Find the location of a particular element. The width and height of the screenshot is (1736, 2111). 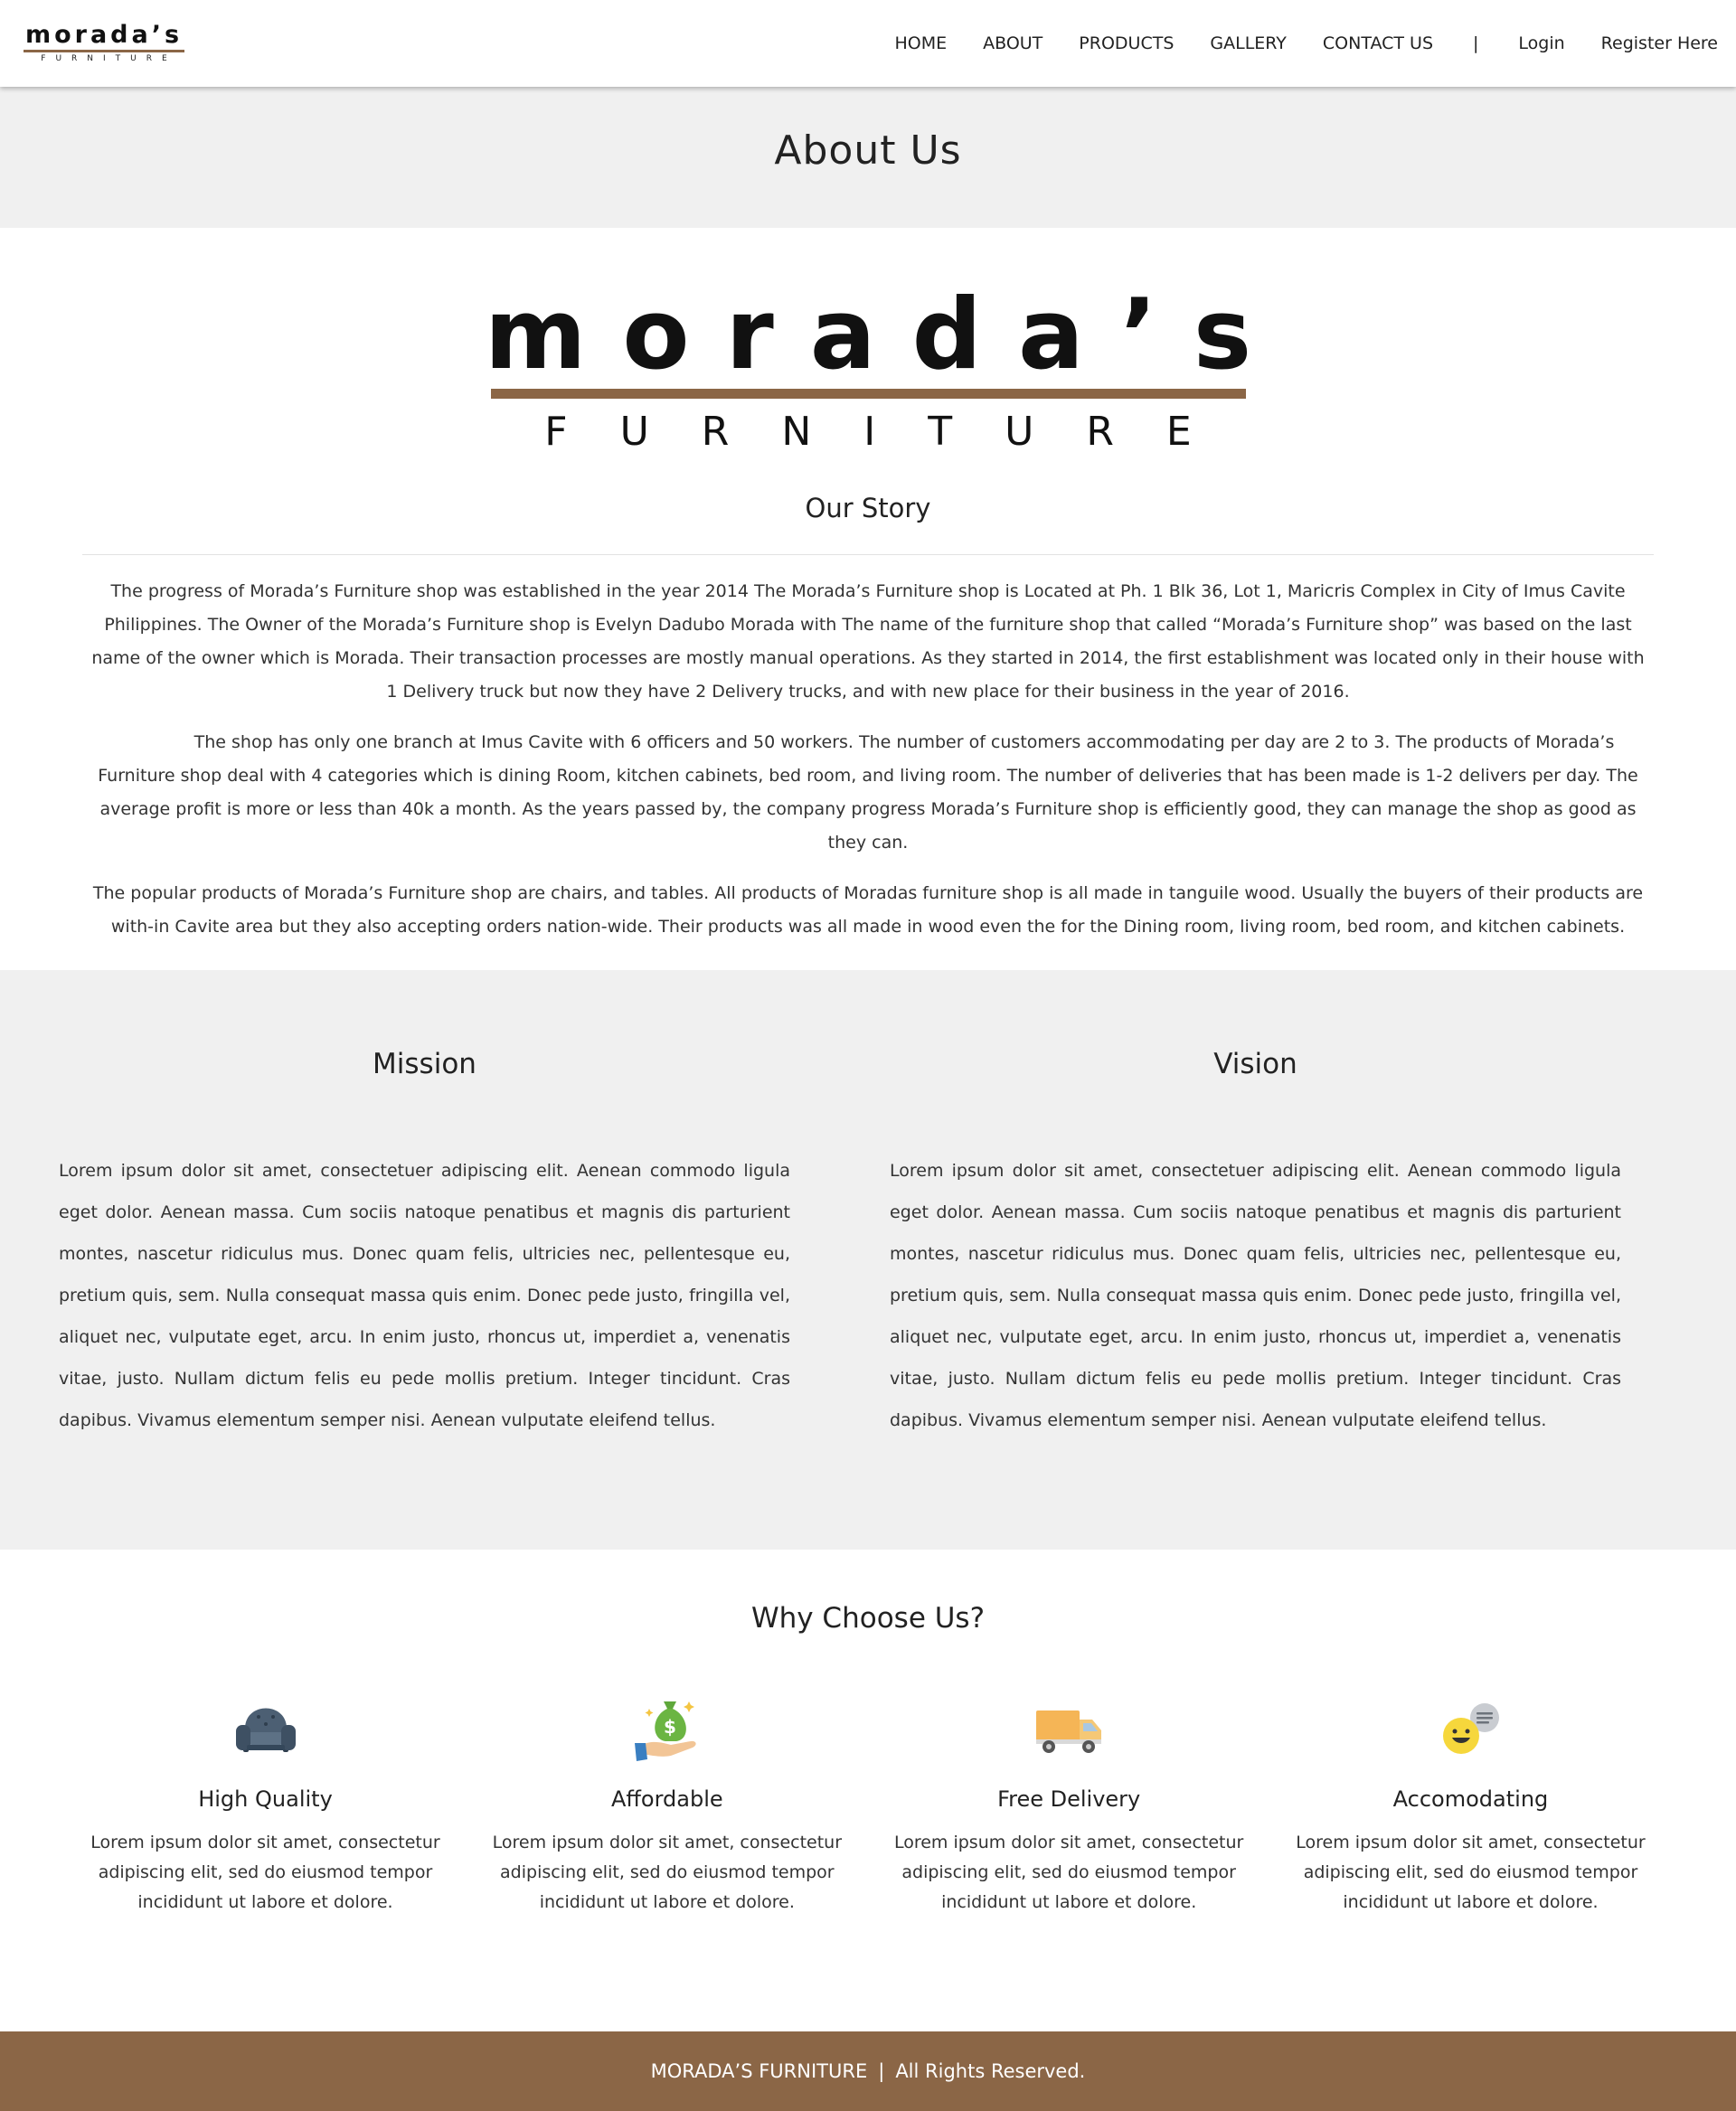

nav-contact-us: CONTACT US is located at coordinates (1378, 43).